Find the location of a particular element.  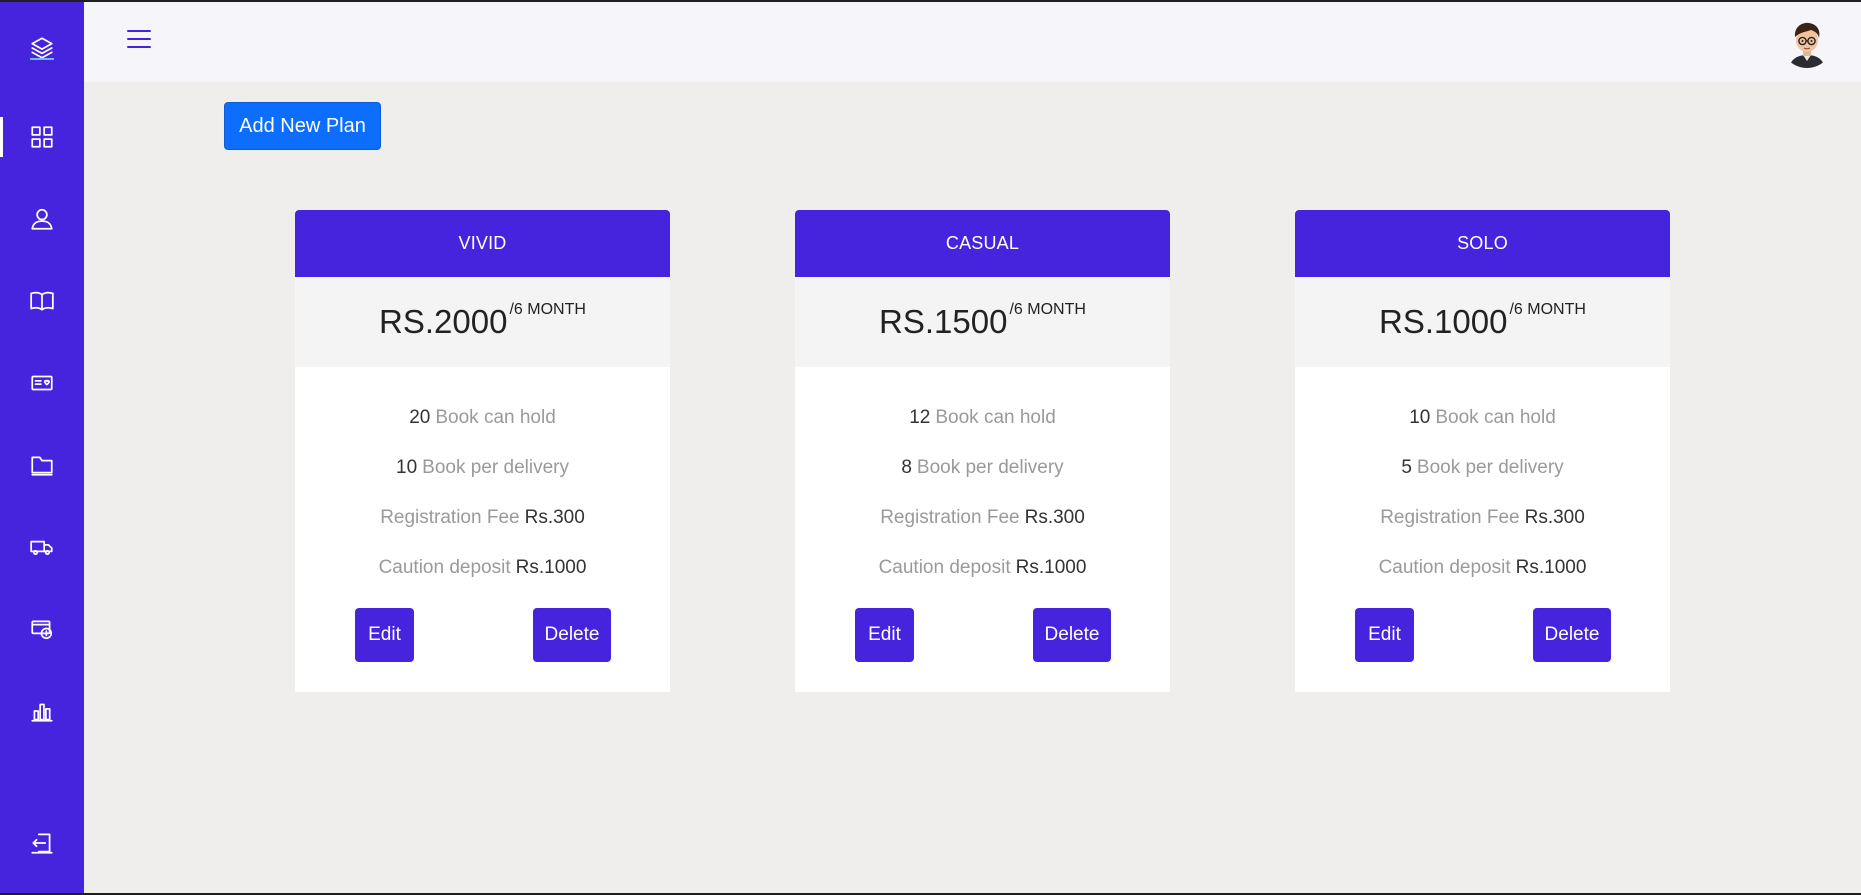

plan-name: SOLO is located at coordinates (1482, 243).